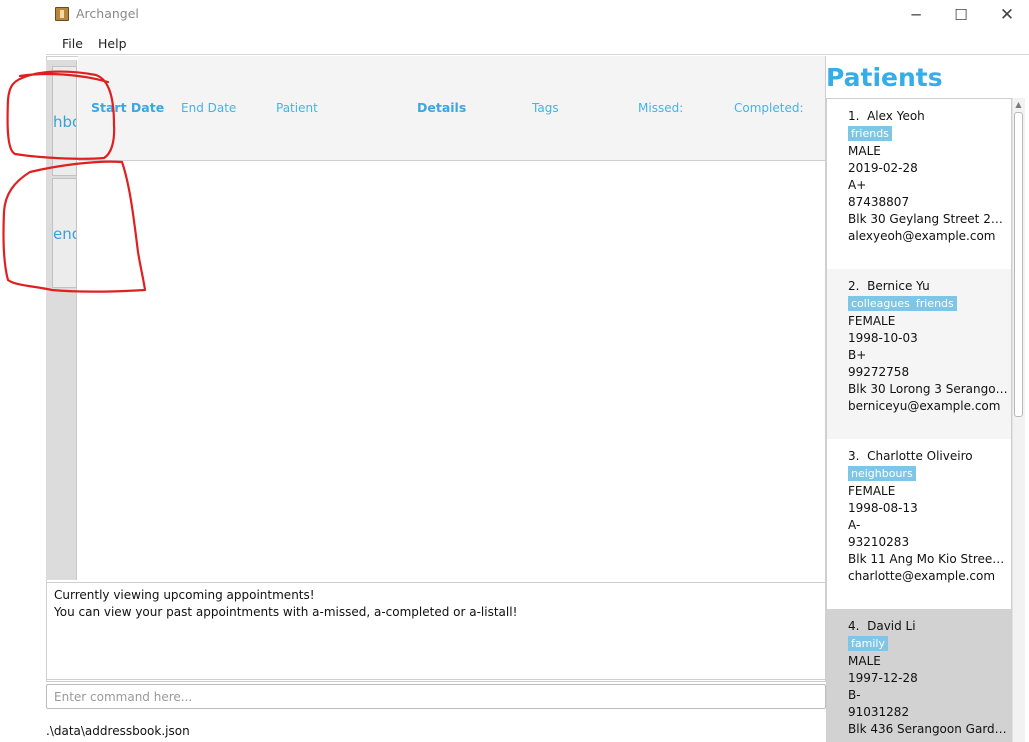 The width and height of the screenshot is (1029, 742). I want to click on status-file-path: .\data\addressbook.json, so click(118, 731).